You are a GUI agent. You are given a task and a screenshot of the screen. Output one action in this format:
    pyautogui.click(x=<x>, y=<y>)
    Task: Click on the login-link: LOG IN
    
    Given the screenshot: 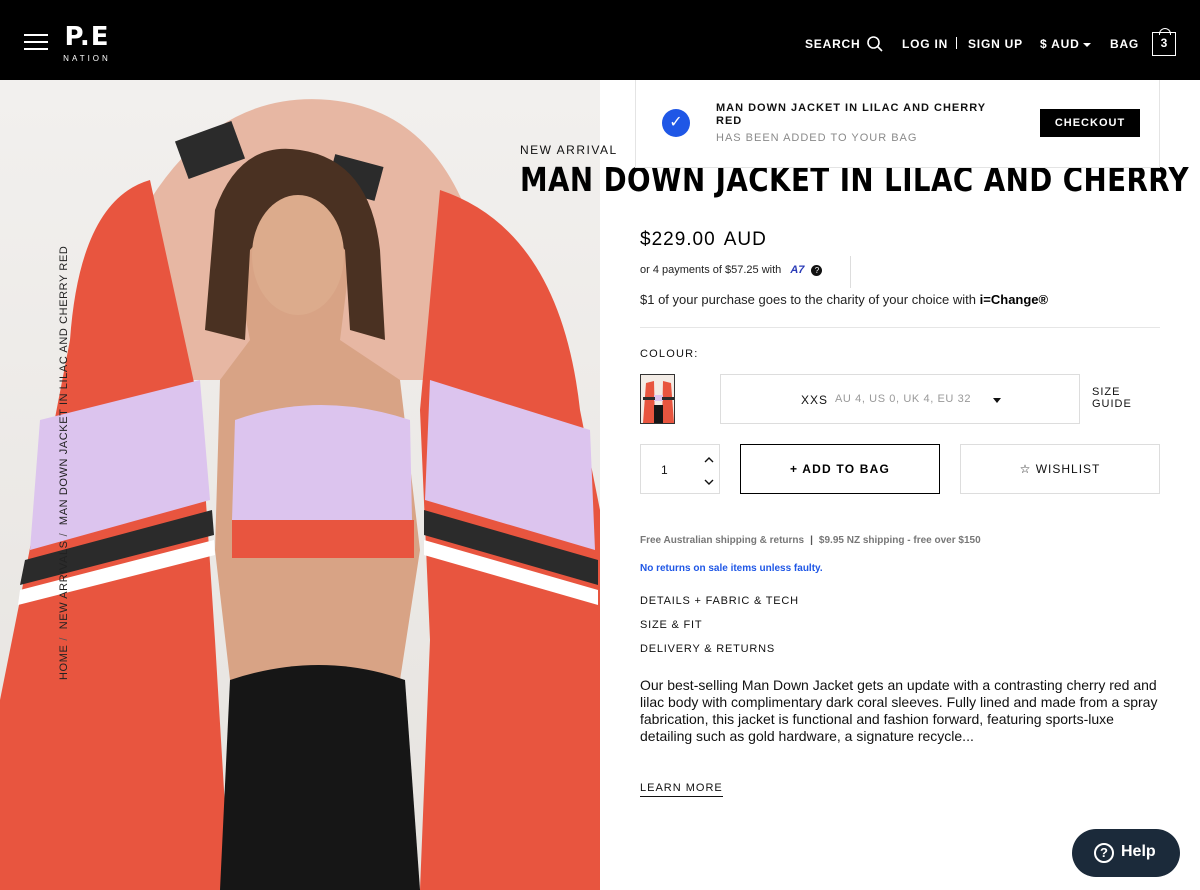 What is the action you would take?
    pyautogui.click(x=925, y=44)
    